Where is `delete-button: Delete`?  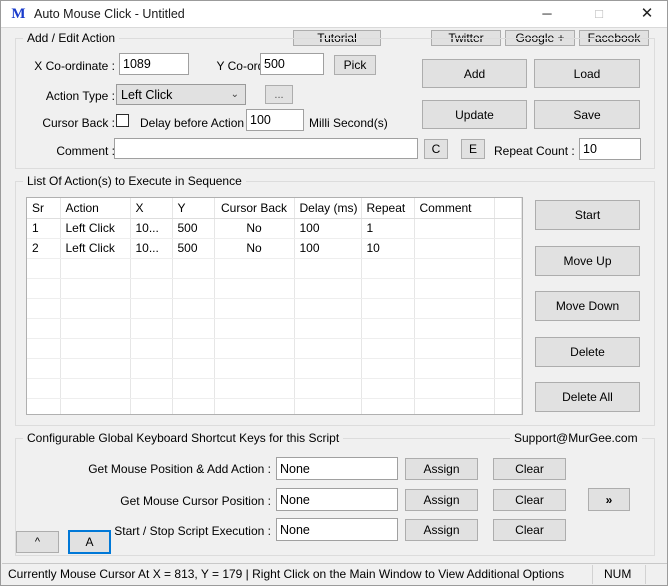 delete-button: Delete is located at coordinates (587, 352).